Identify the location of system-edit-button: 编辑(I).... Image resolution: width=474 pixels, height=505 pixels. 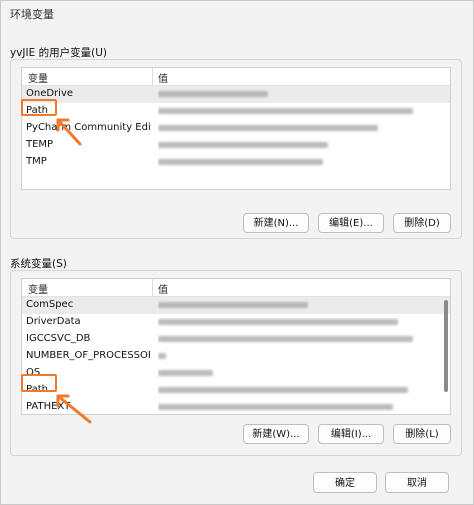
(351, 434).